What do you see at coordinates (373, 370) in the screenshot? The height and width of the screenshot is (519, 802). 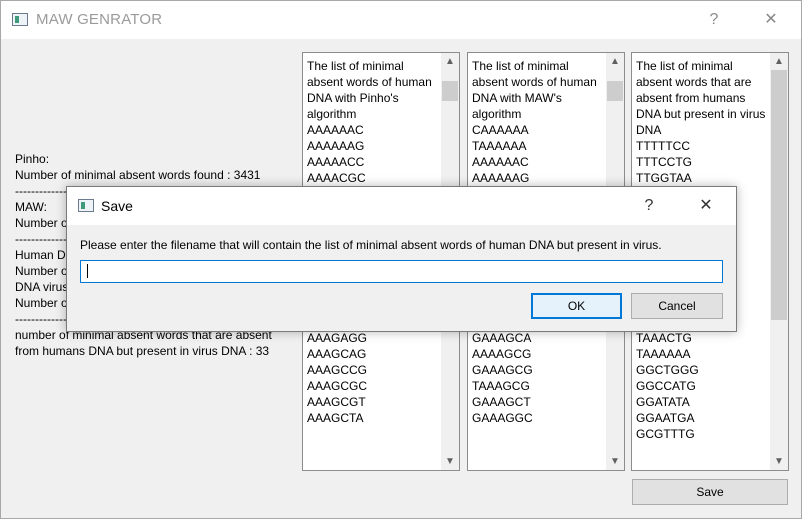 I see `list-item: AAAGCCG` at bounding box center [373, 370].